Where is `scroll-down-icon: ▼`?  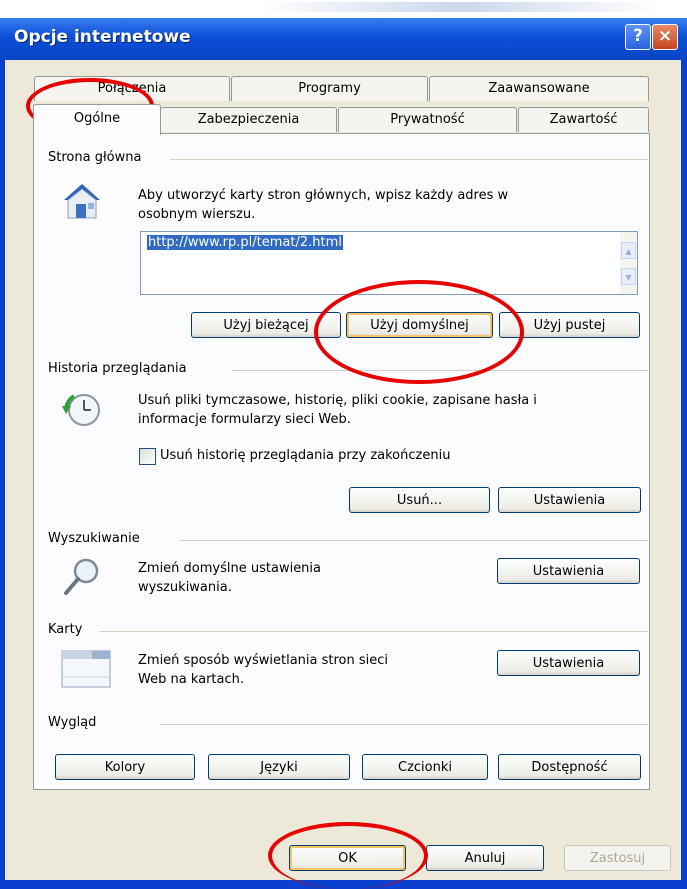 scroll-down-icon: ▼ is located at coordinates (628, 276).